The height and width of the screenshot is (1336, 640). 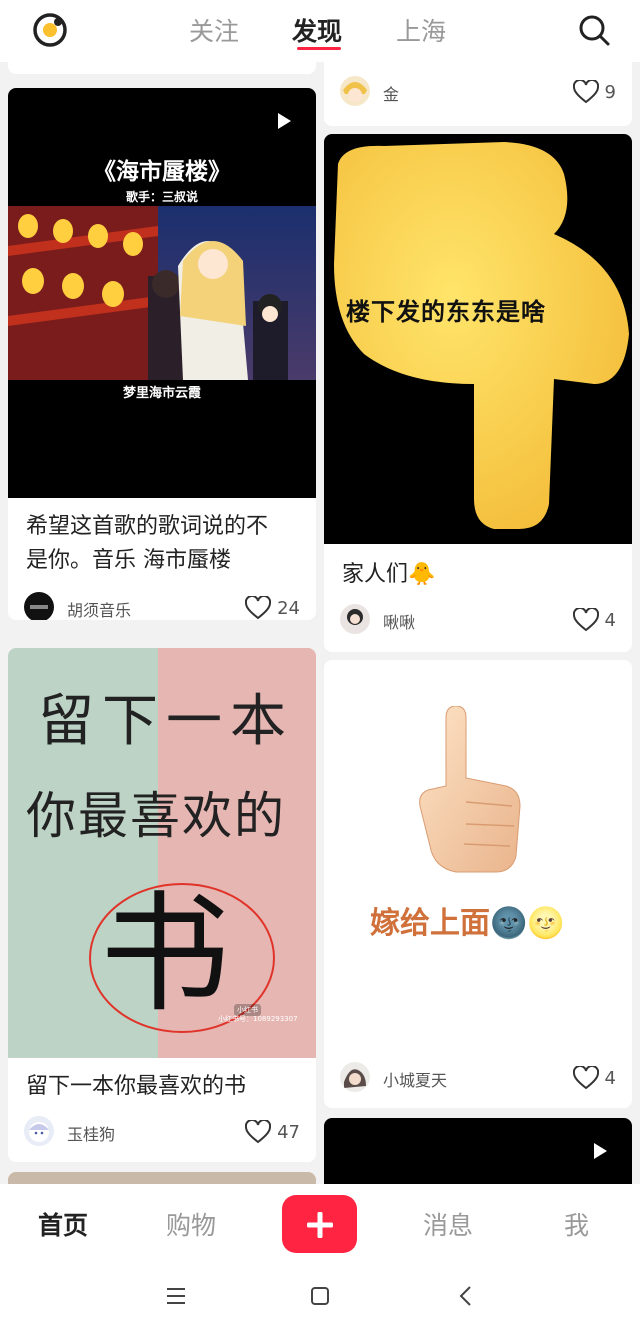 What do you see at coordinates (162, 853) in the screenshot?
I see `card-cover-image: 留下一本 你最喜欢的 书 小红书 小红书号：1089293307` at bounding box center [162, 853].